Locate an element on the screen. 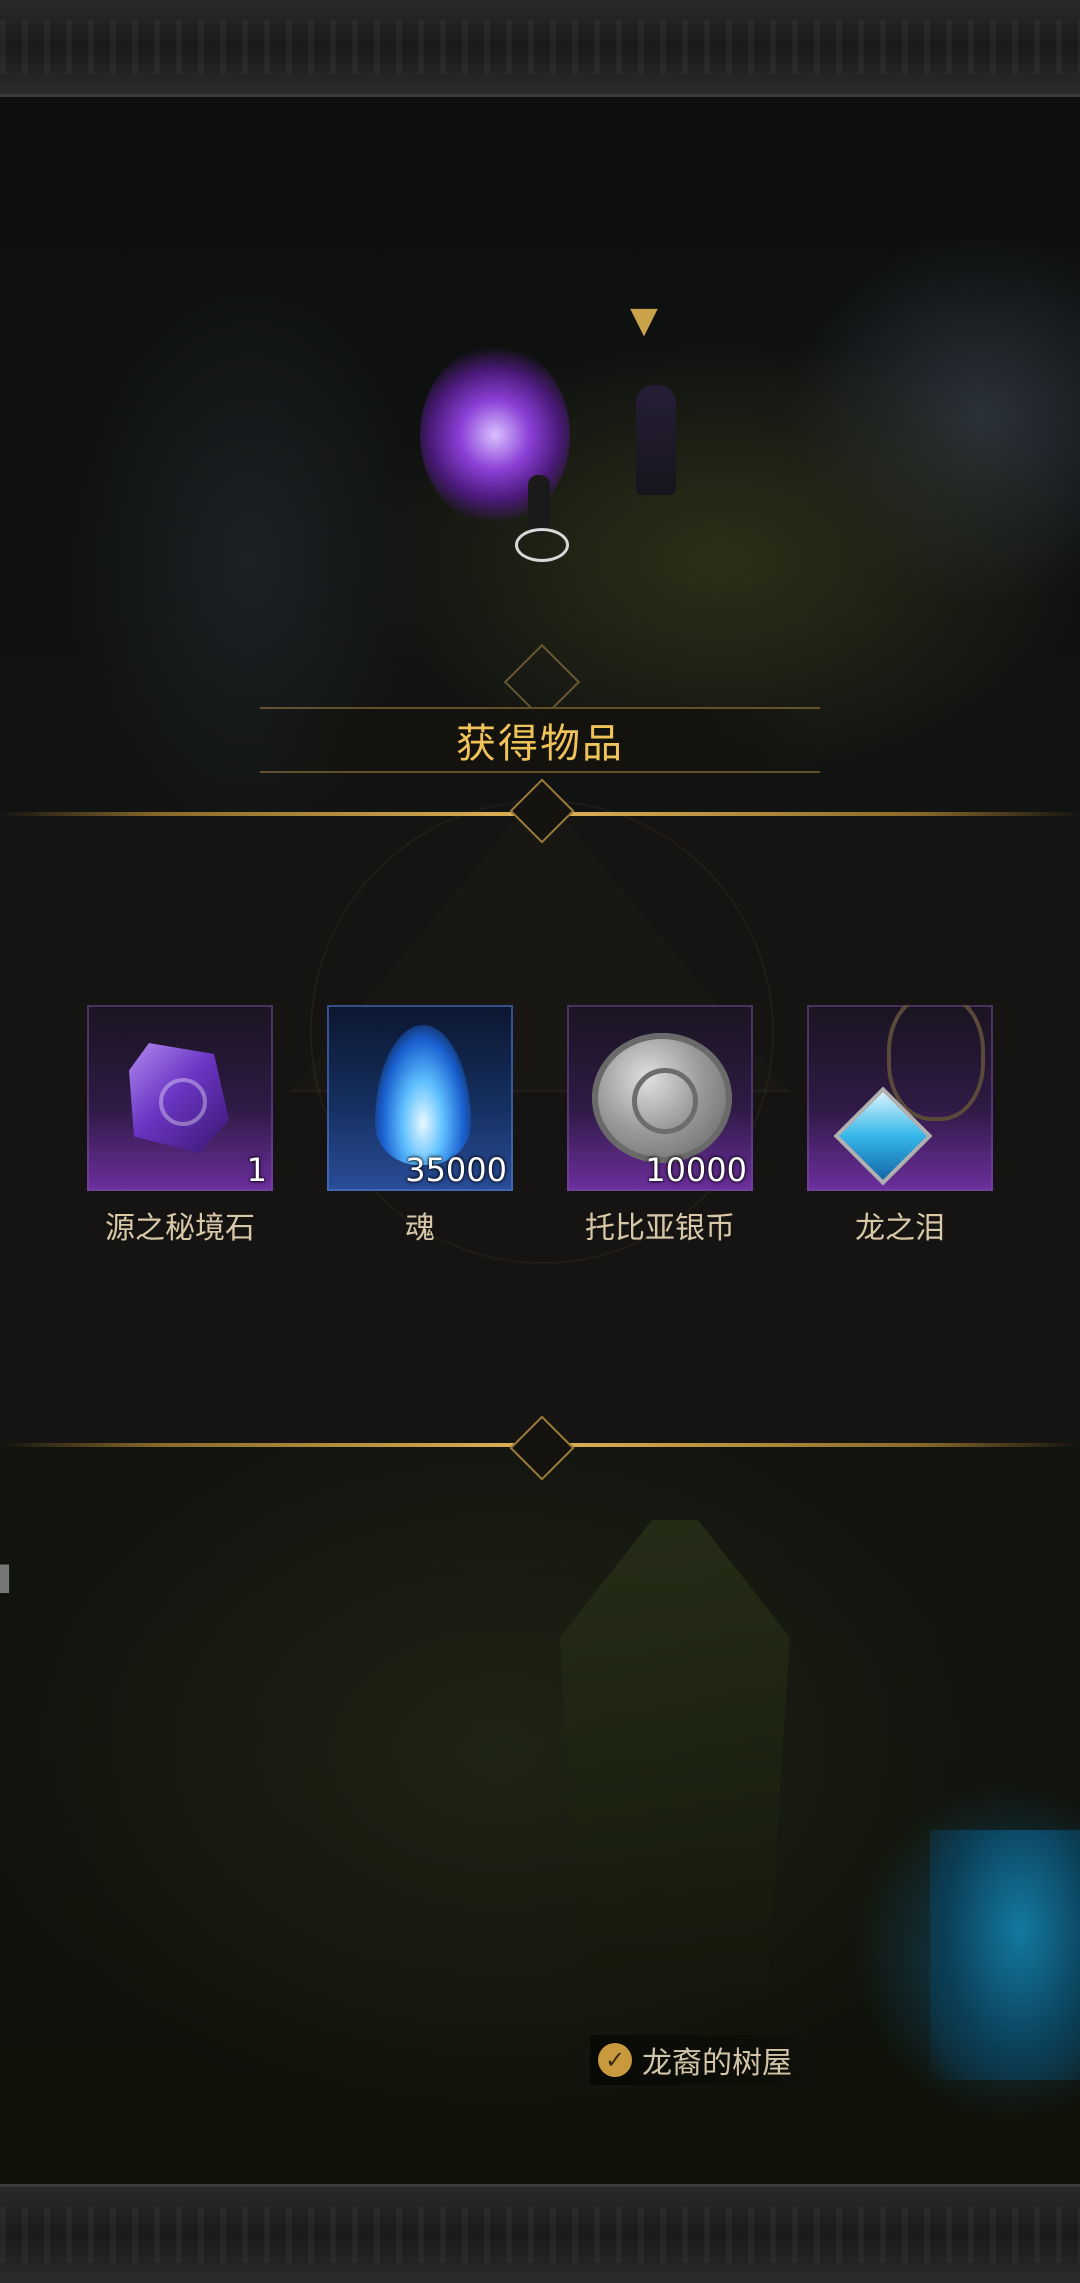  necklace-cord-icon is located at coordinates (936, 1063).